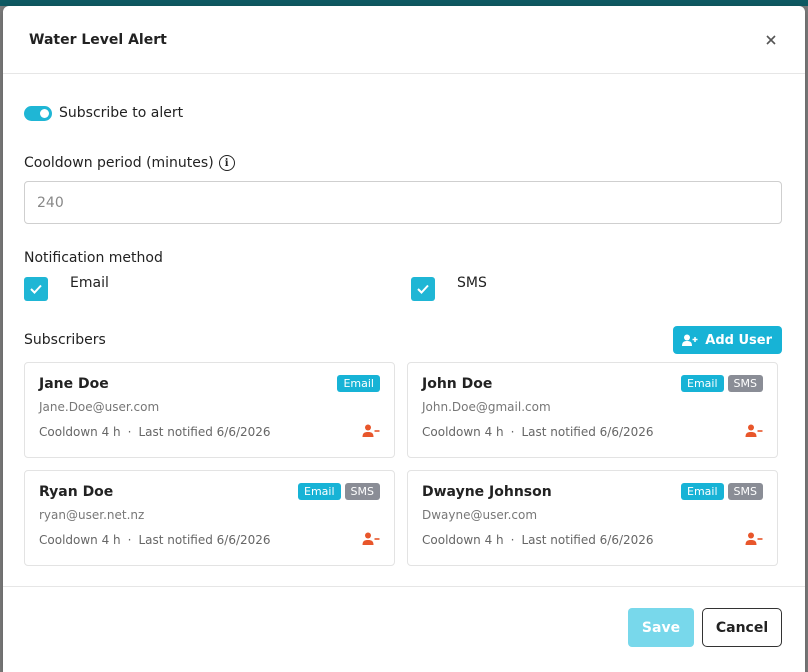 This screenshot has width=808, height=672. What do you see at coordinates (449, 288) in the screenshot?
I see `method-sms: SMS` at bounding box center [449, 288].